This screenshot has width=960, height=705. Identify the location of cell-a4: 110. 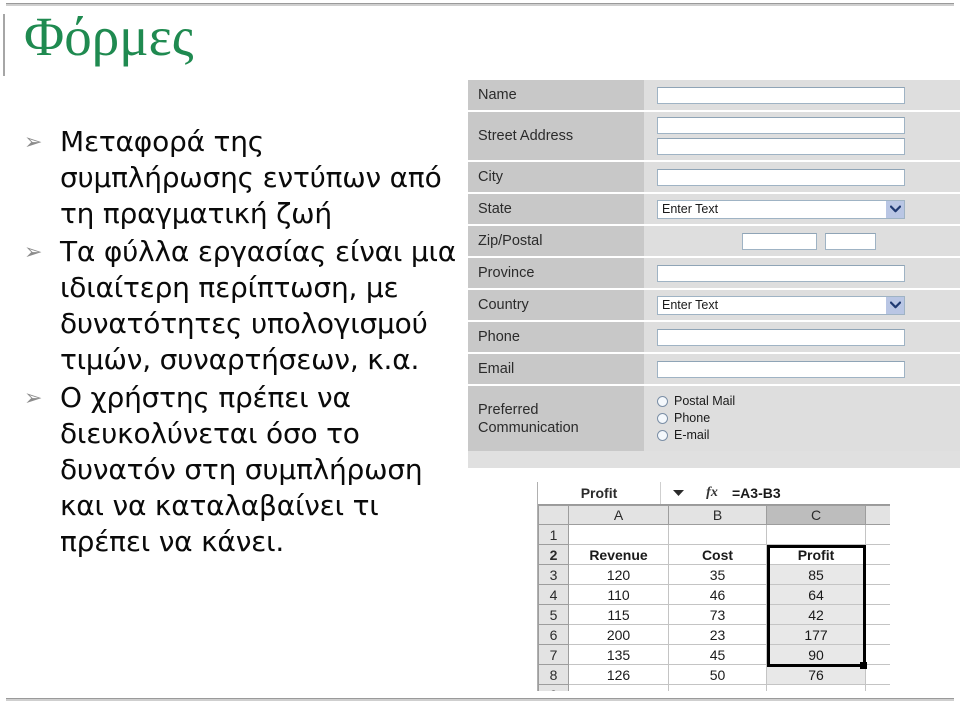
(618, 594).